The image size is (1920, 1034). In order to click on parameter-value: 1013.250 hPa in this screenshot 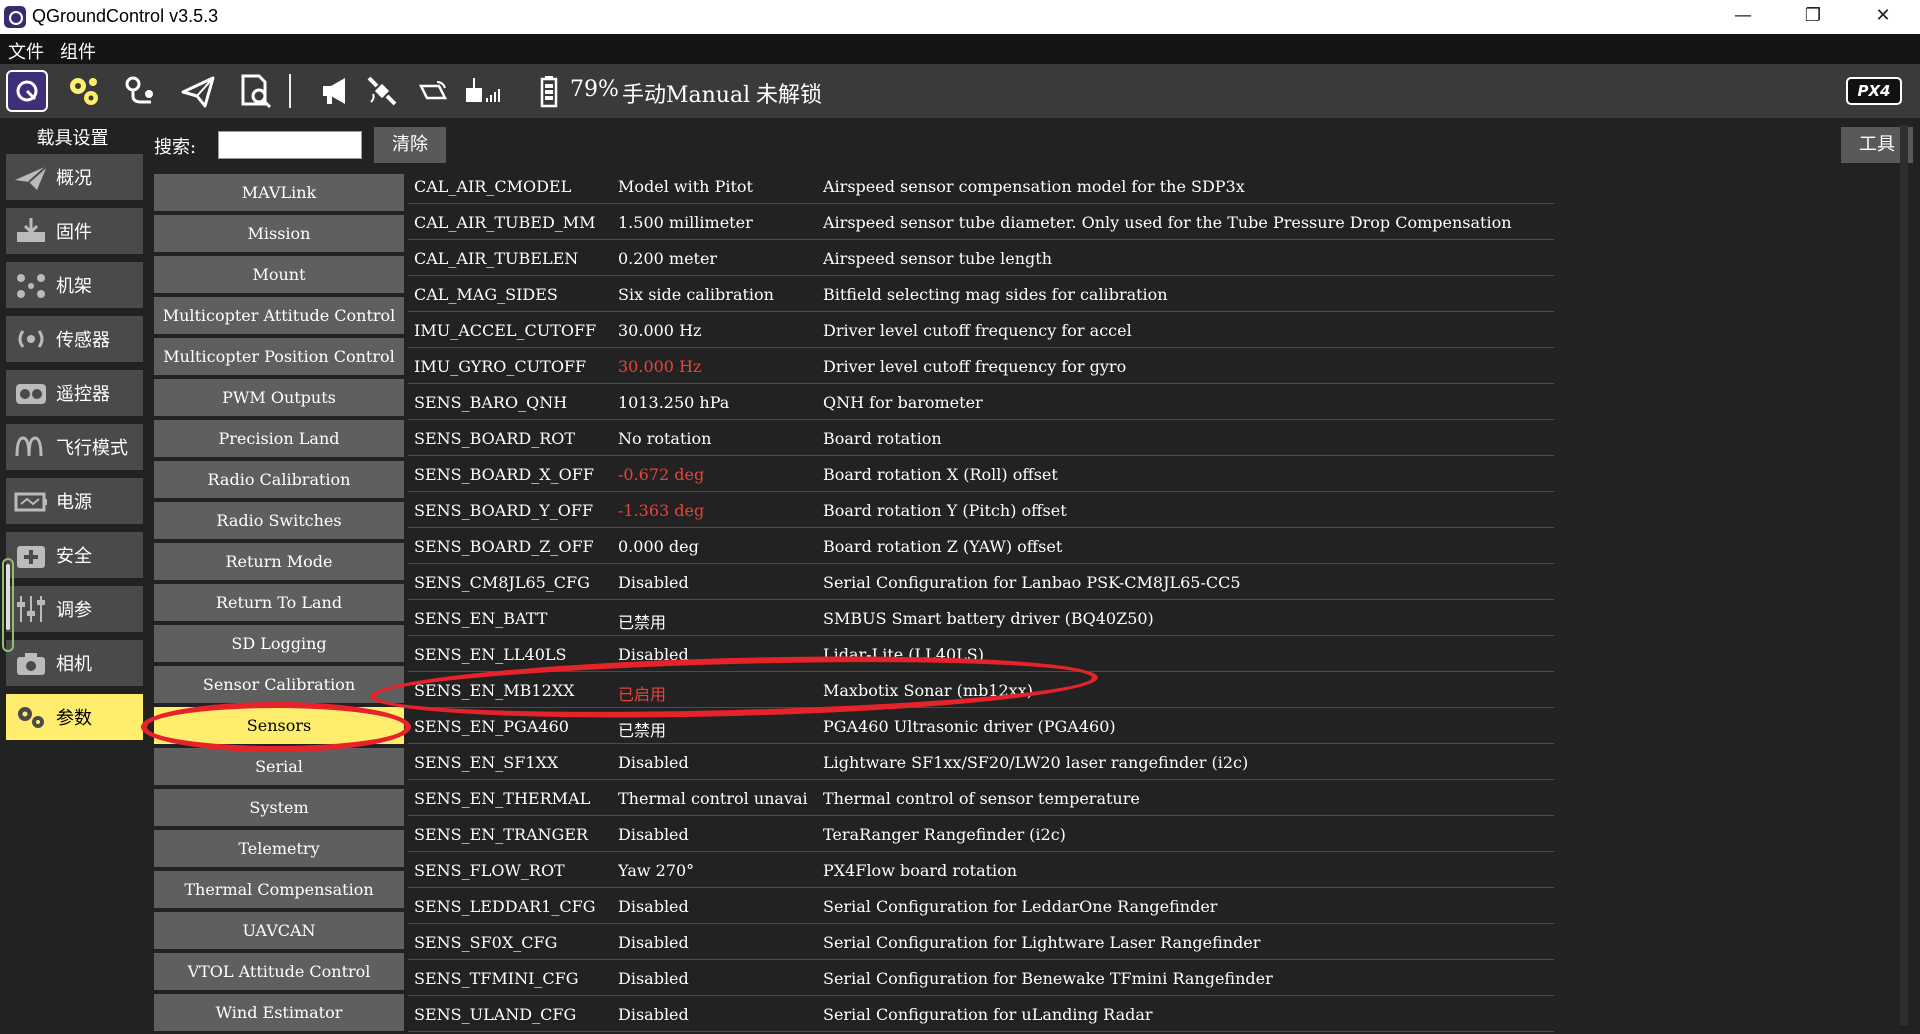, I will do `click(718, 402)`.